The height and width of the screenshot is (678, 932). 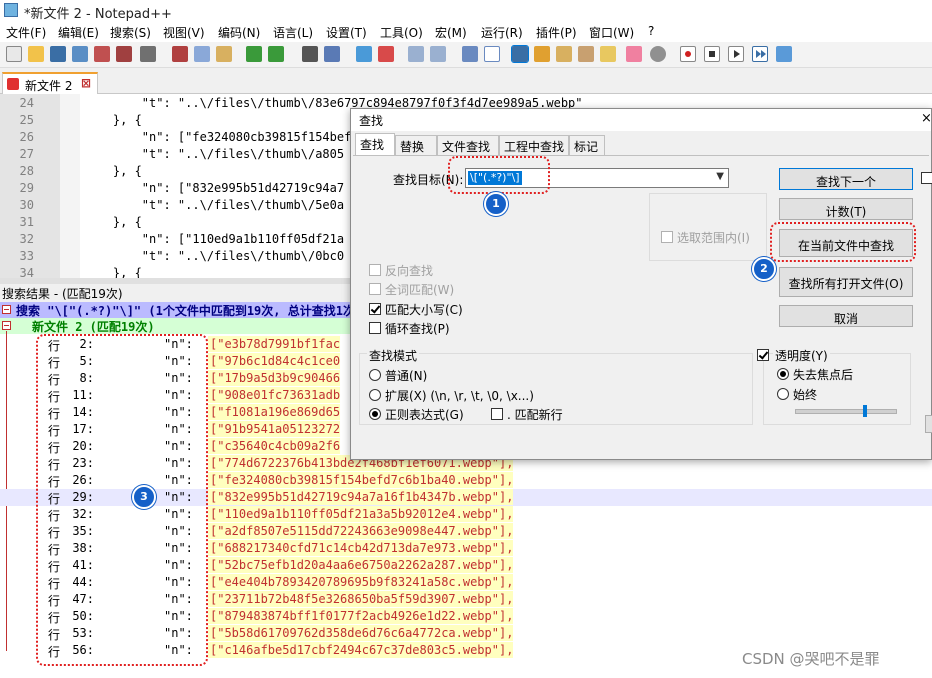 What do you see at coordinates (218, 137) in the screenshot?
I see `code-line: "n": ["fe324080cb39815f154bef` at bounding box center [218, 137].